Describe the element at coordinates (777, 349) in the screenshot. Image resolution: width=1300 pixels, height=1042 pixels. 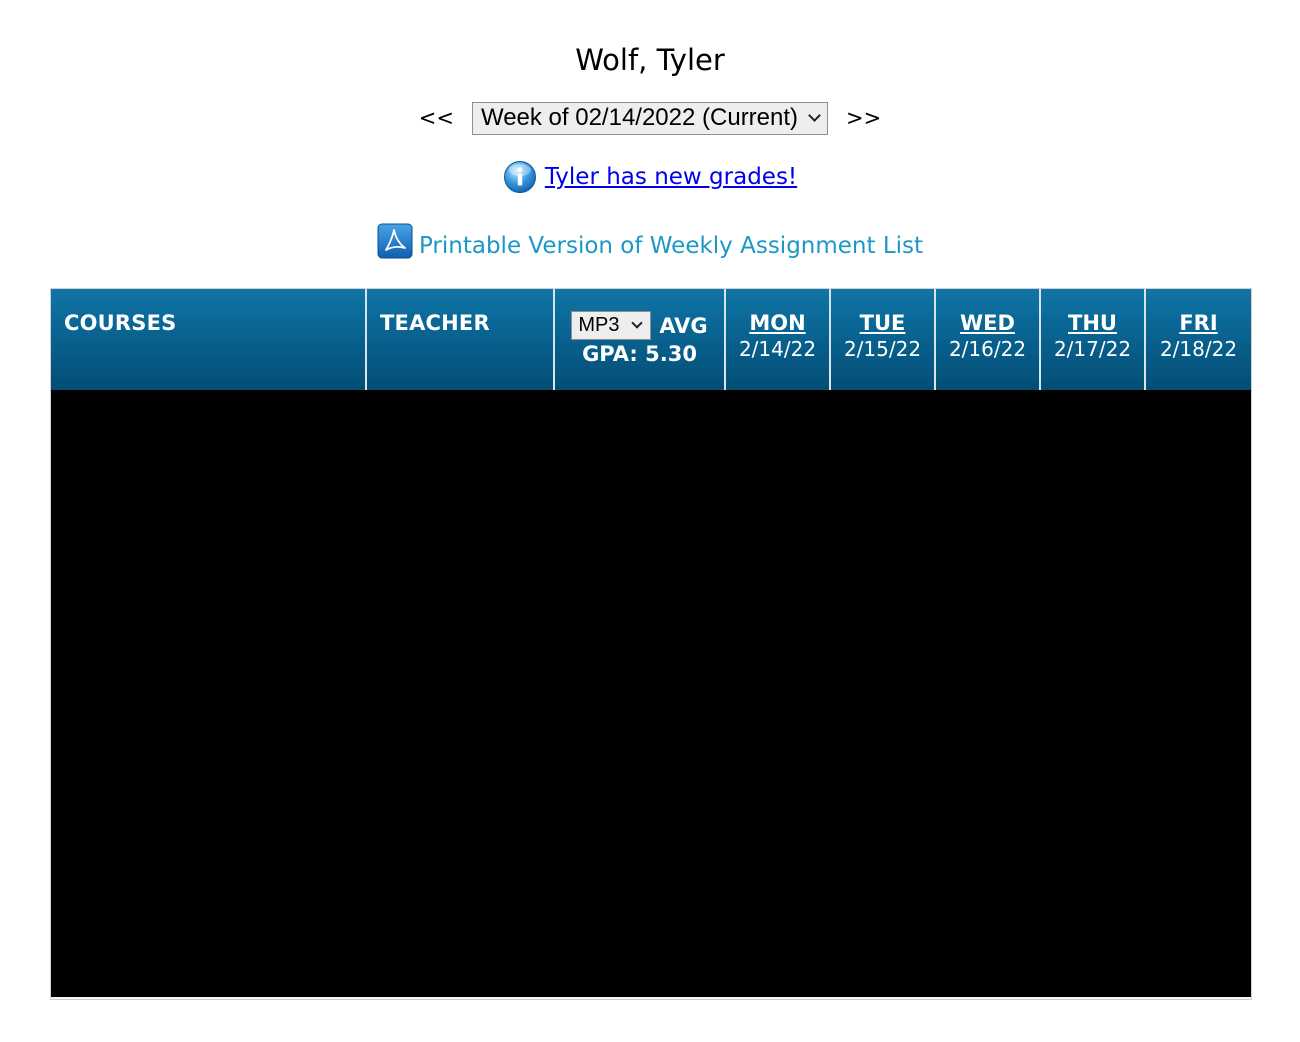
I see `day-date-mon: 2/14/22` at that location.